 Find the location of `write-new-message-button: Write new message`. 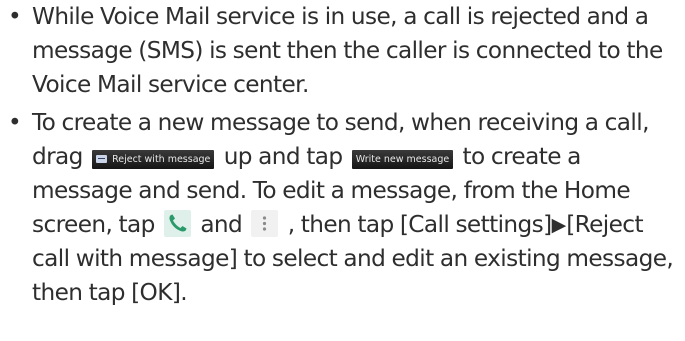

write-new-message-button: Write new message is located at coordinates (402, 159).